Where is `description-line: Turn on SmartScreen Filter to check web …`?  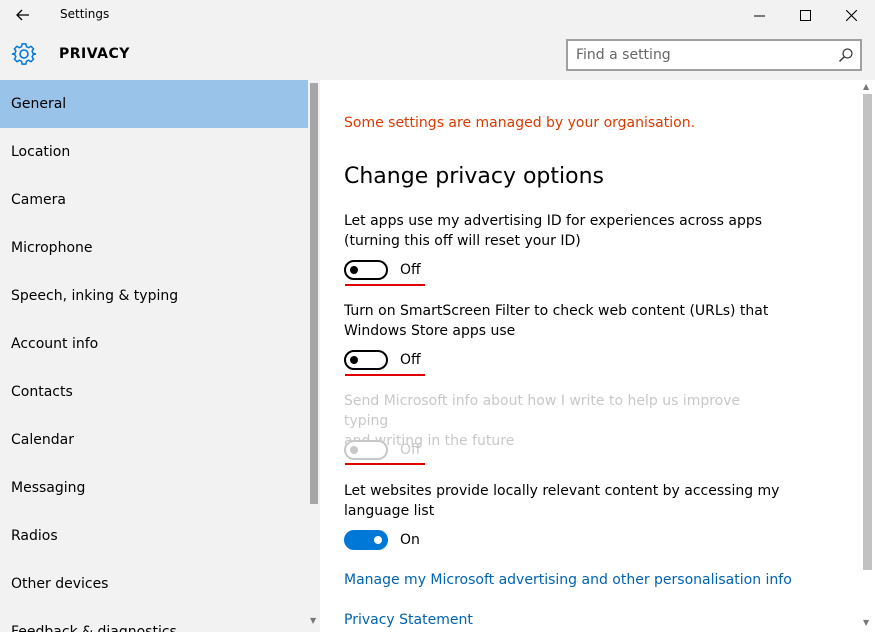
description-line: Turn on SmartScreen Filter to check web … is located at coordinates (556, 311).